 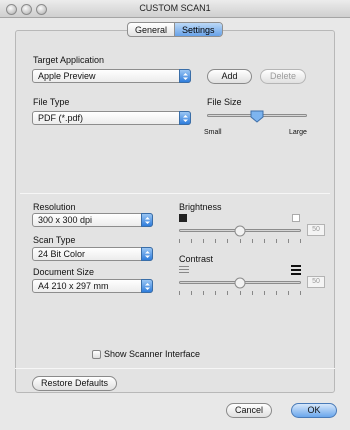 I want to click on resolution-label: Resolution, so click(x=54, y=207).